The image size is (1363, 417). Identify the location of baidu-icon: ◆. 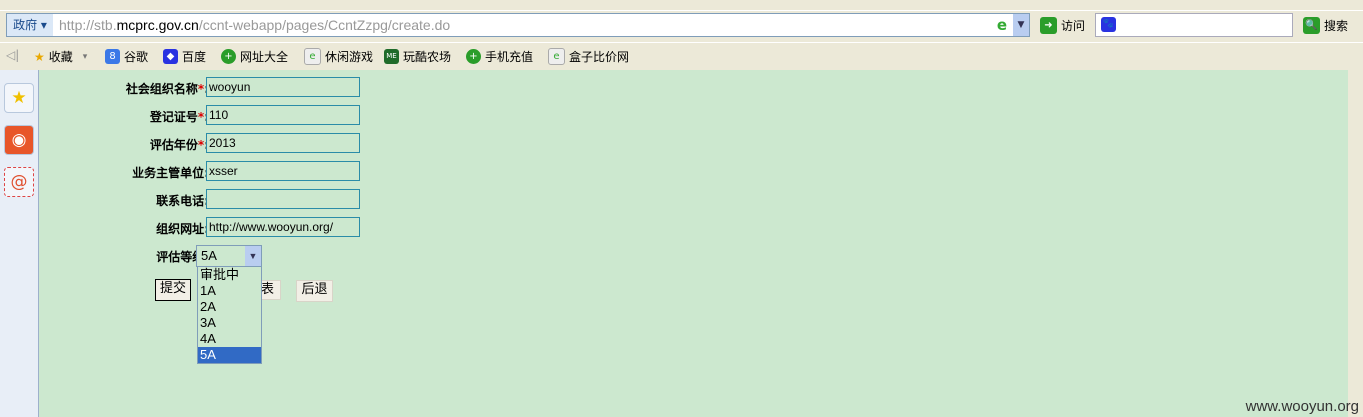
(170, 56).